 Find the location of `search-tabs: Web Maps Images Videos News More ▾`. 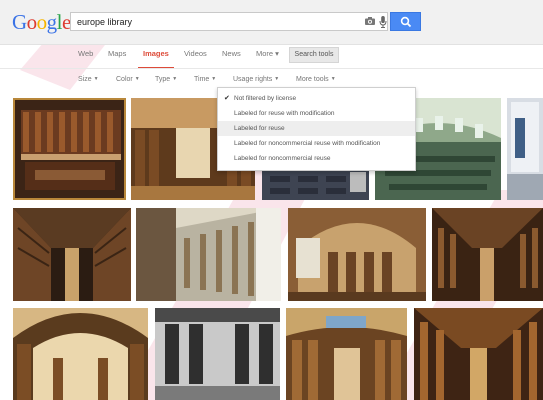

search-tabs: Web Maps Images Videos News More ▾ is located at coordinates (271, 56).